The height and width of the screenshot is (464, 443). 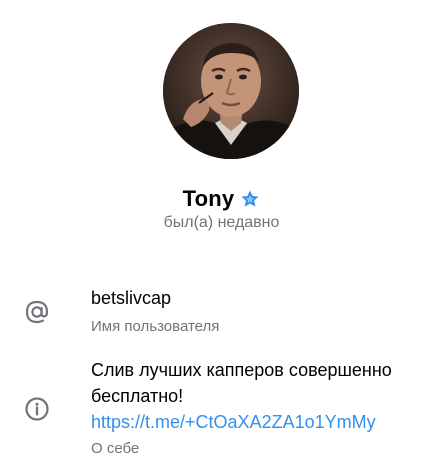 What do you see at coordinates (155, 326) in the screenshot?
I see `username-caption: Имя пользователя` at bounding box center [155, 326].